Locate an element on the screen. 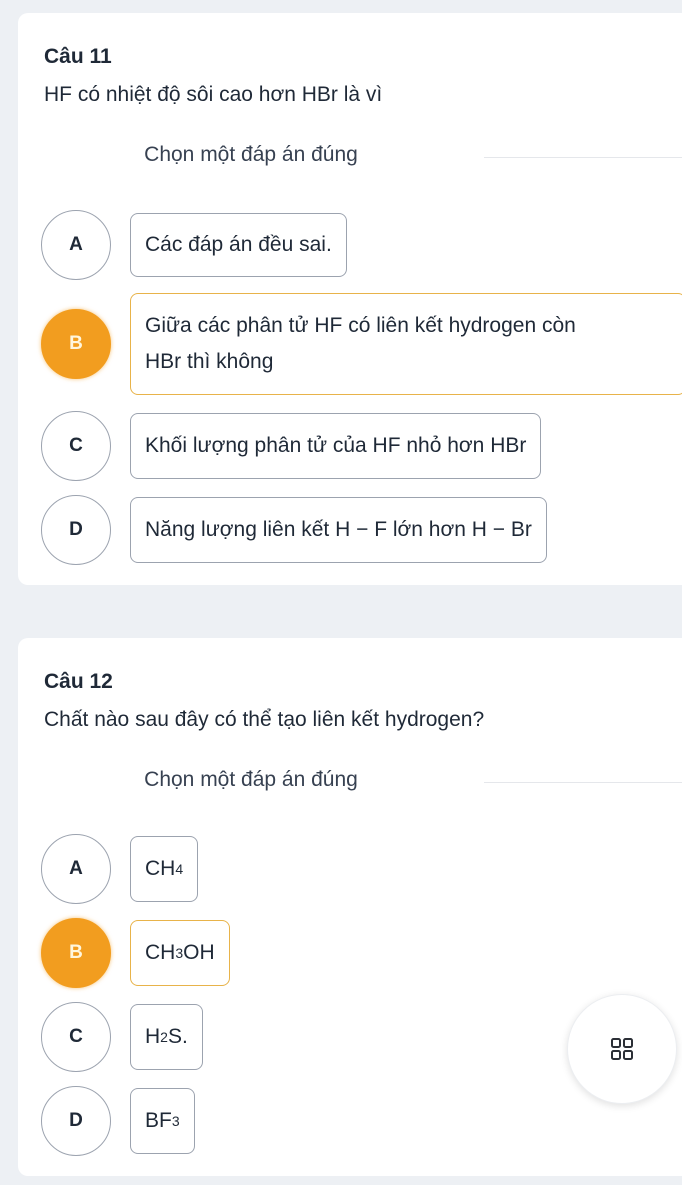 The width and height of the screenshot is (682, 1185). option-a: A Các đáp án đều sai. is located at coordinates (194, 245).